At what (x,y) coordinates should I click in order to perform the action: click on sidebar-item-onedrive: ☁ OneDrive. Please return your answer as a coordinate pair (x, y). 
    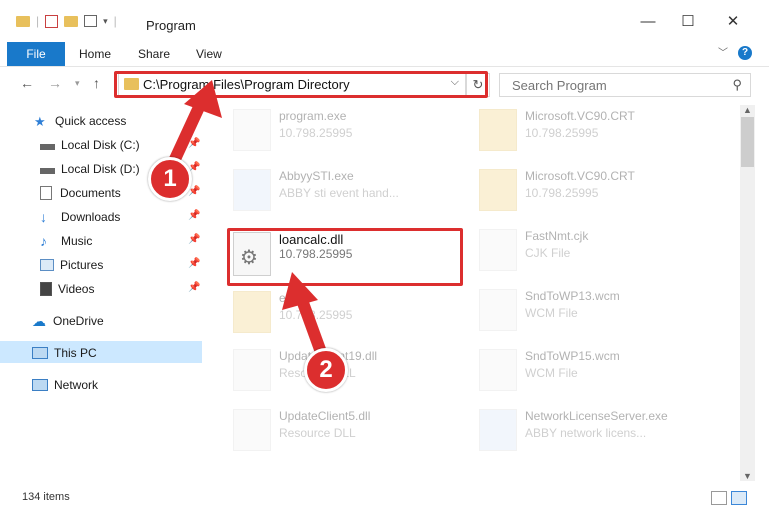
    Looking at the image, I should click on (68, 321).